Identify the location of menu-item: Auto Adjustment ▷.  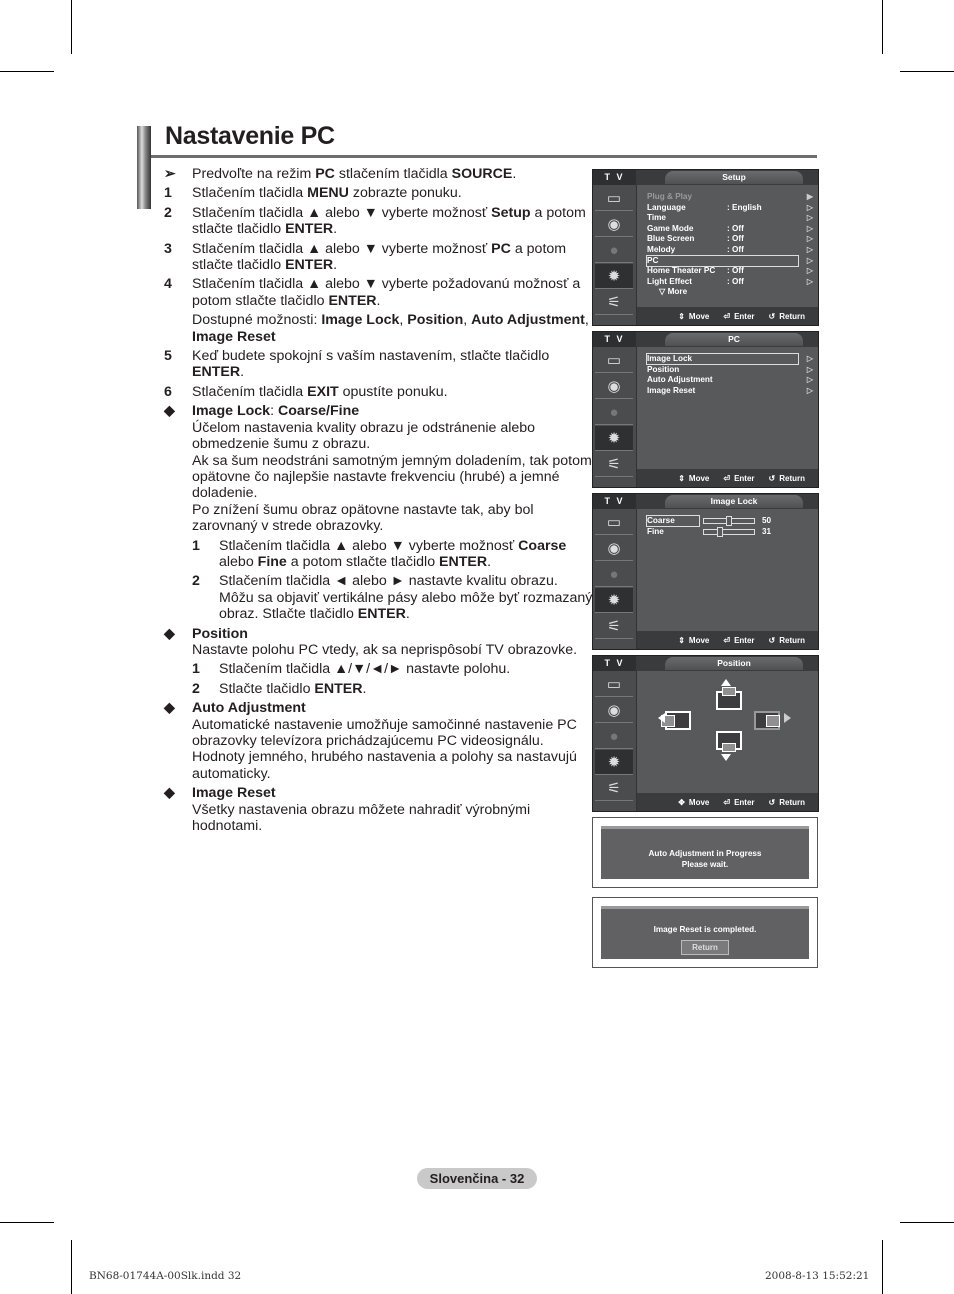
(730, 380).